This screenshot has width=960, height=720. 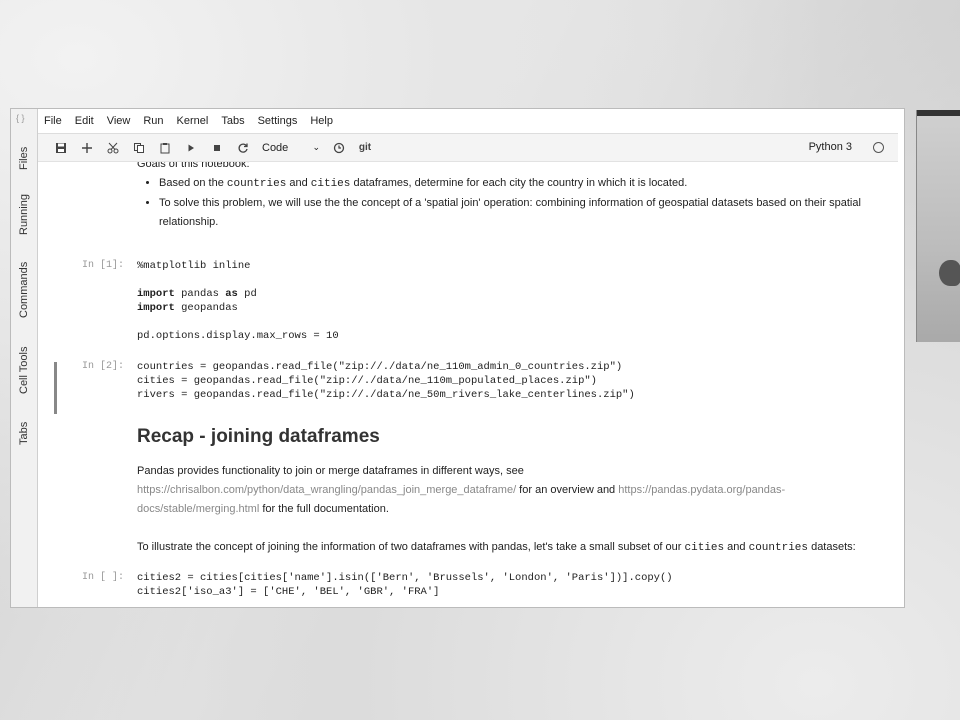 I want to click on link-pandas-docs-cont: docs/stable/merging.html, so click(x=198, y=509).